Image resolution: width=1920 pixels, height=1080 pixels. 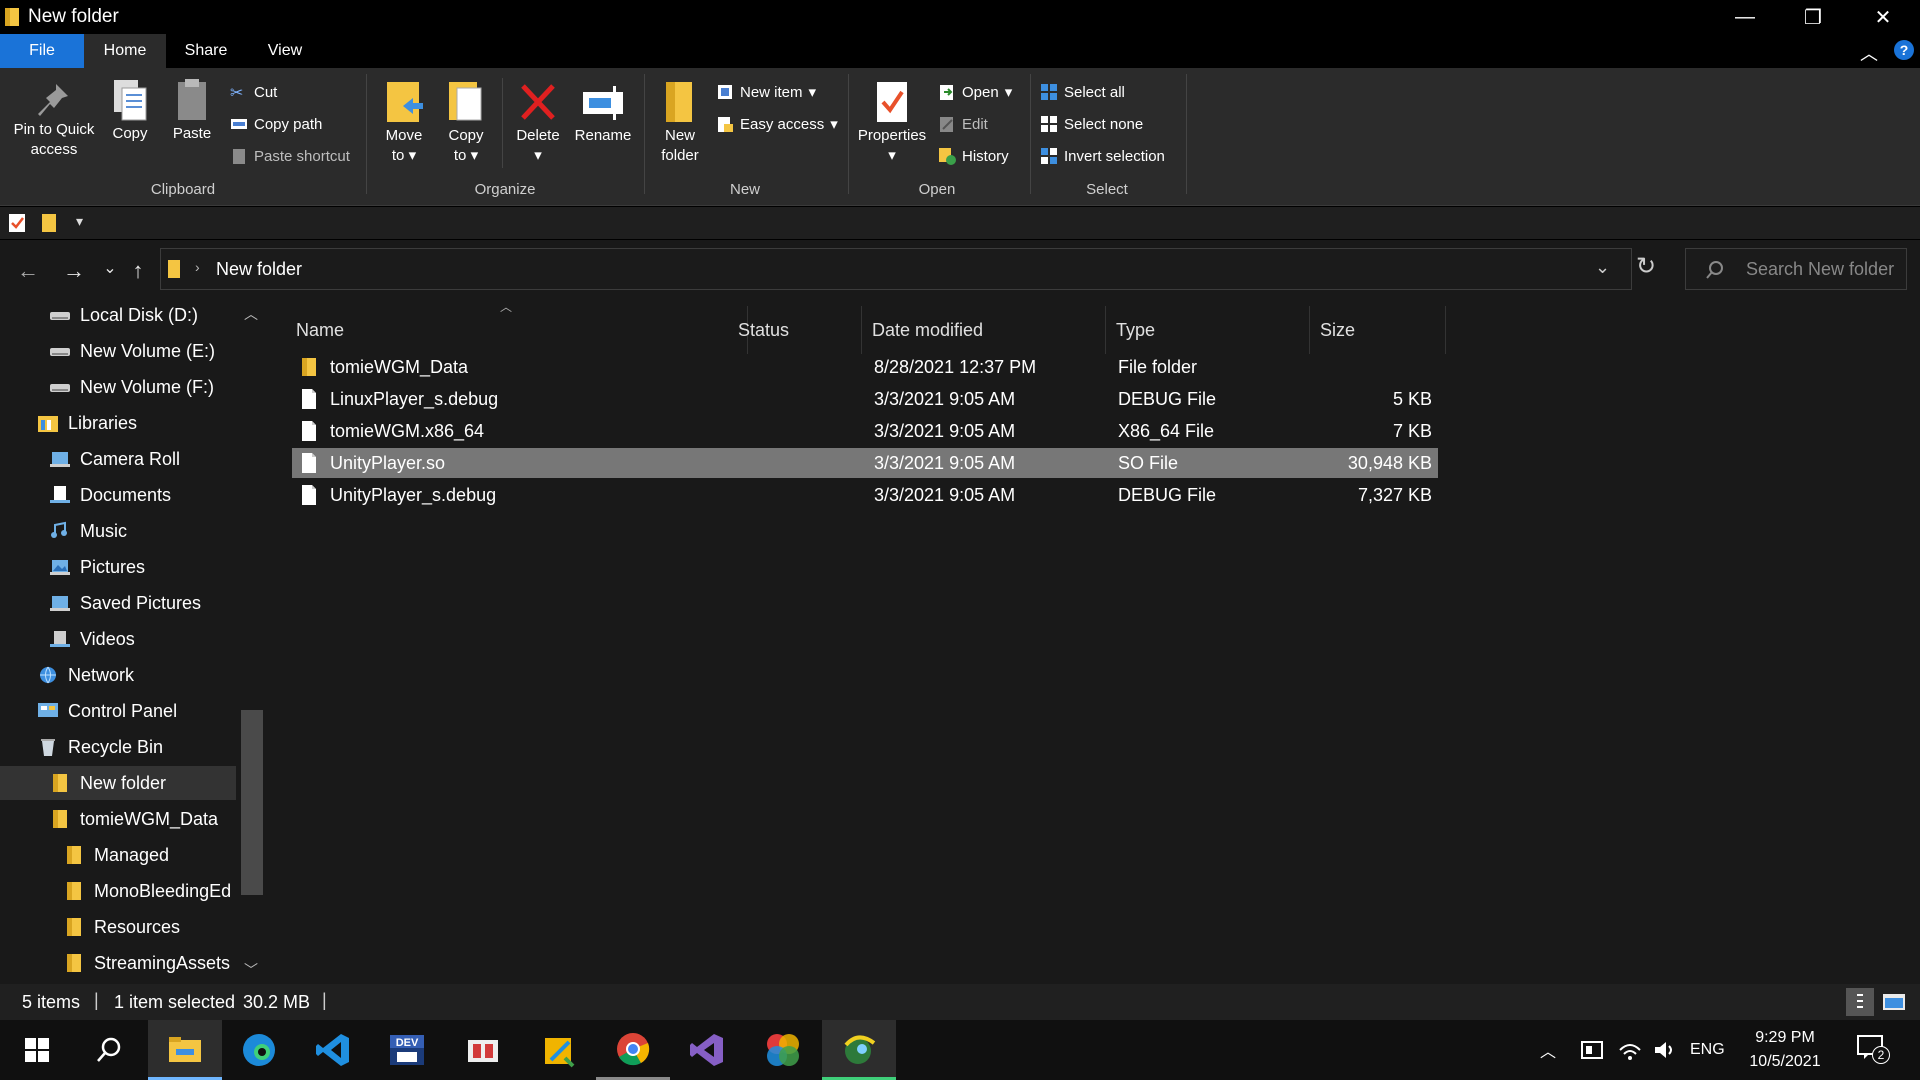 I want to click on paste-button: Paste, so click(x=192, y=111).